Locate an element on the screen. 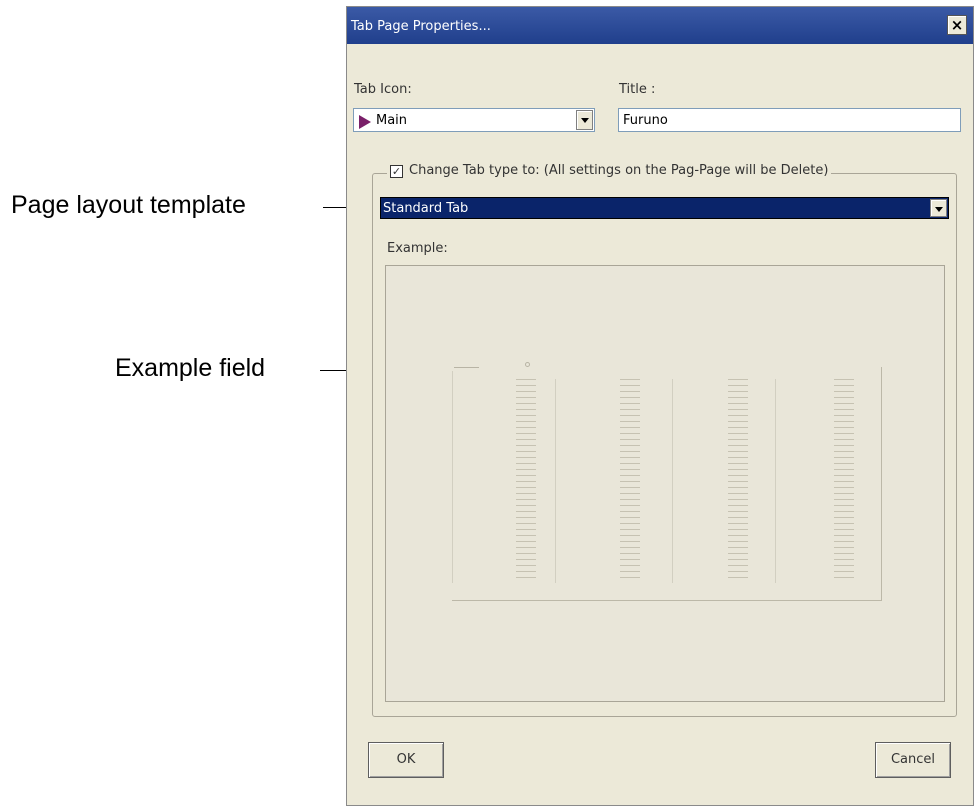 The width and height of the screenshot is (977, 807). tab-type-select: Standard Tab is located at coordinates (664, 208).